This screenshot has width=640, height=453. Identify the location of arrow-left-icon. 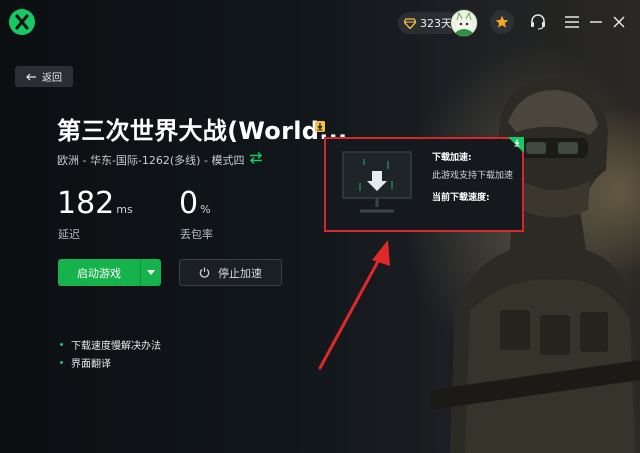
(31, 76).